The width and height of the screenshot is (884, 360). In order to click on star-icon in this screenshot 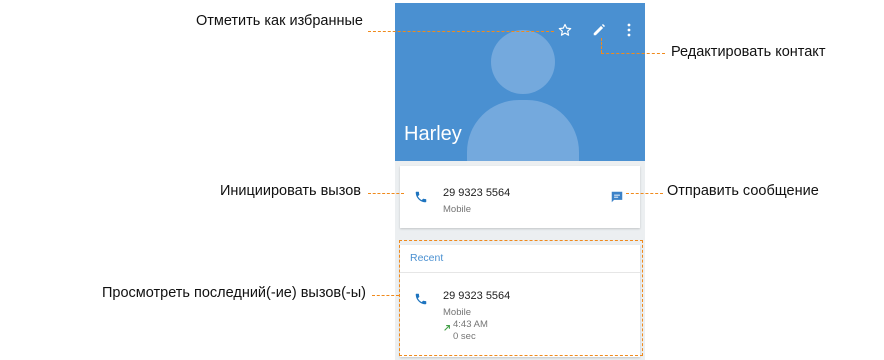, I will do `click(565, 30)`.